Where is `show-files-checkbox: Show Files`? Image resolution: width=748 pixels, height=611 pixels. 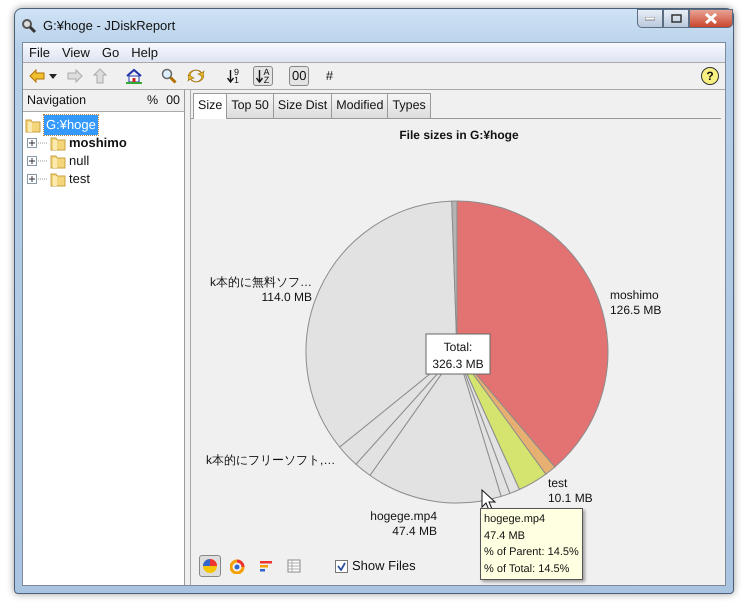 show-files-checkbox: Show Files is located at coordinates (375, 566).